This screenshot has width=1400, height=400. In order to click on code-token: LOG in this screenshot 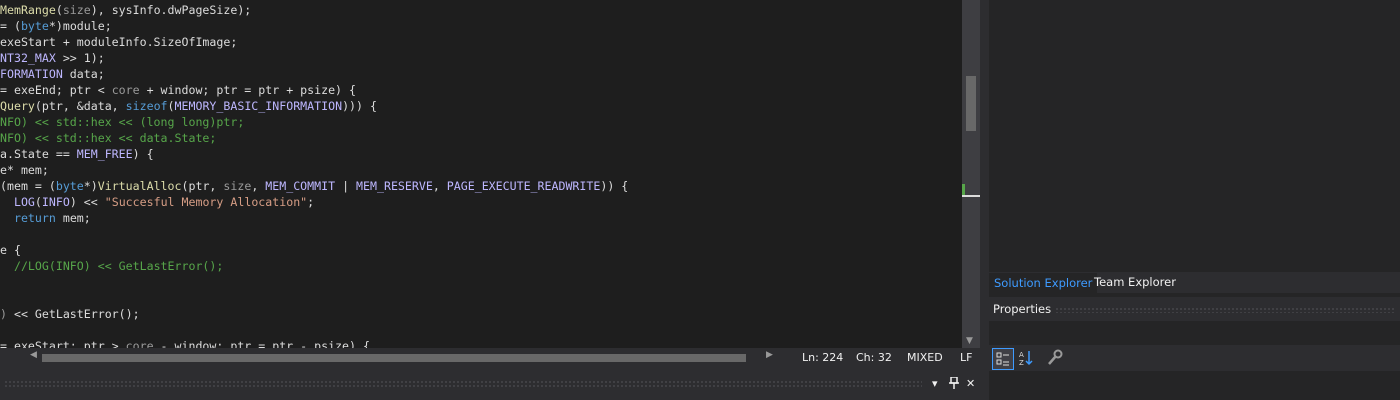, I will do `click(24, 202)`.